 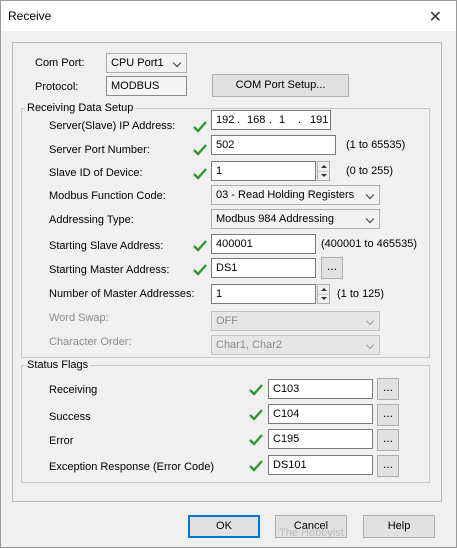 I want to click on success-flag-label: Success, so click(x=70, y=417).